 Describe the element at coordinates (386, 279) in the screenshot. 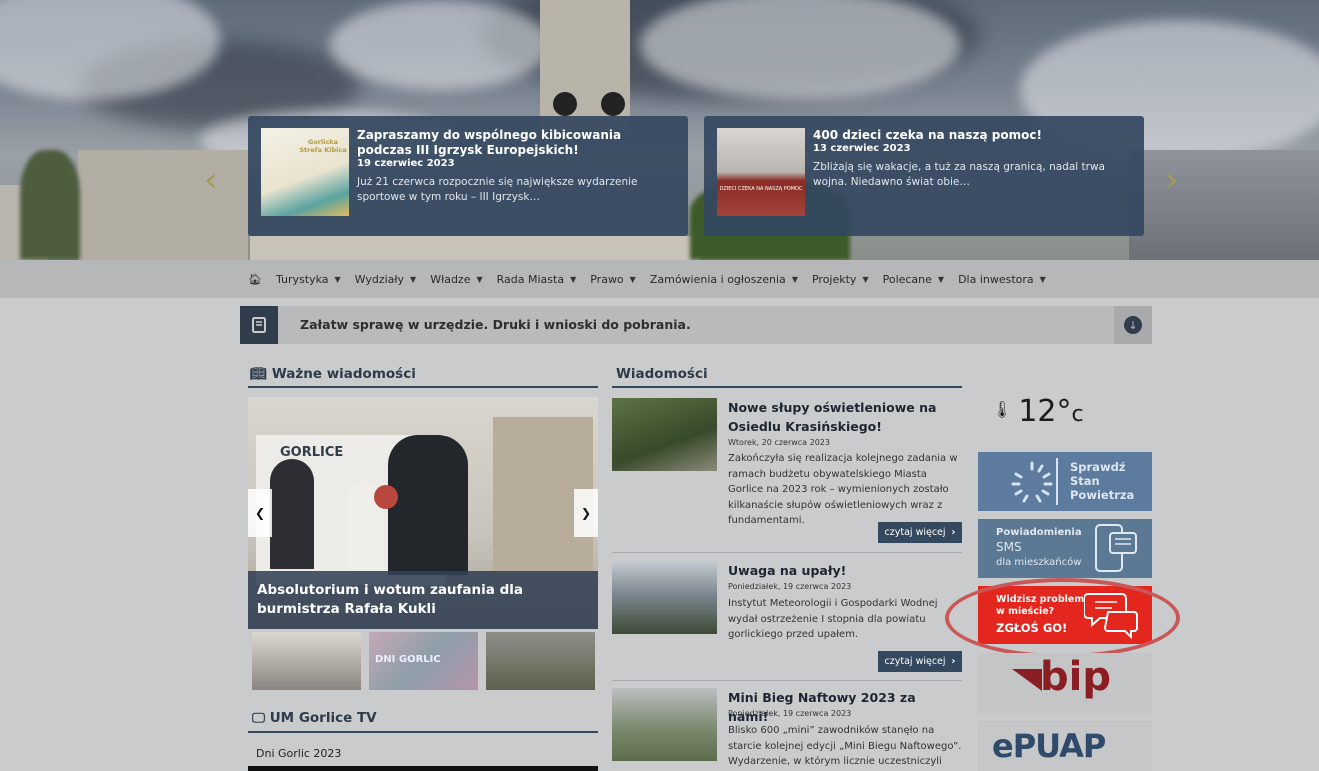

I see `nav-item-wydzialy: Wydziały ▼` at that location.